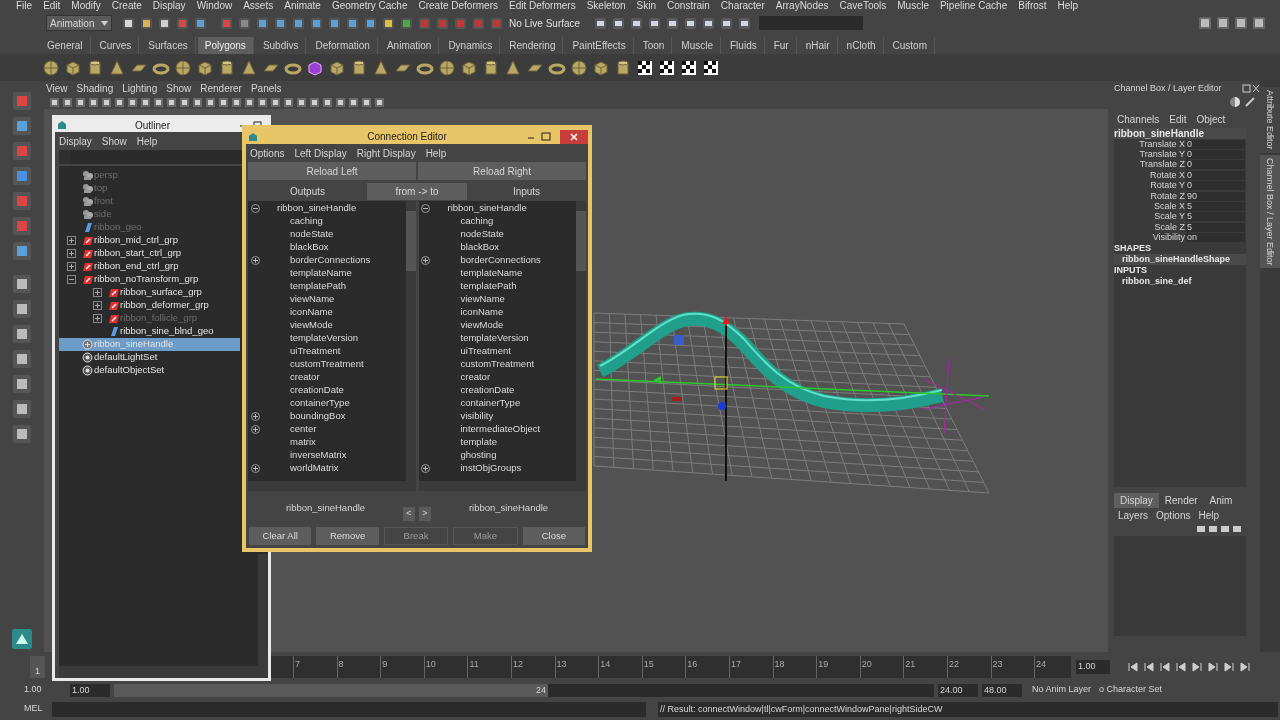  I want to click on attribute-item: blackBox, so click(309, 247).